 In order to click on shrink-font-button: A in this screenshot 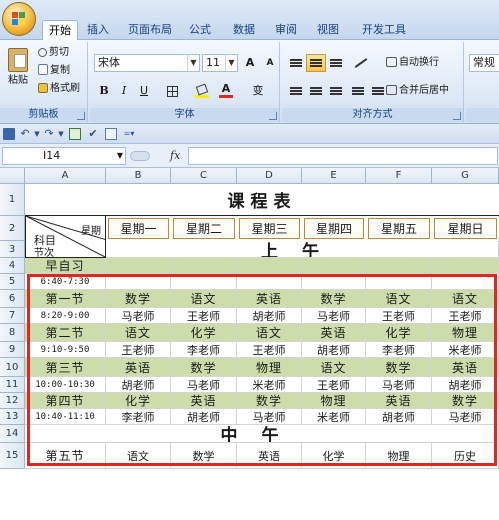, I will do `click(270, 63)`.